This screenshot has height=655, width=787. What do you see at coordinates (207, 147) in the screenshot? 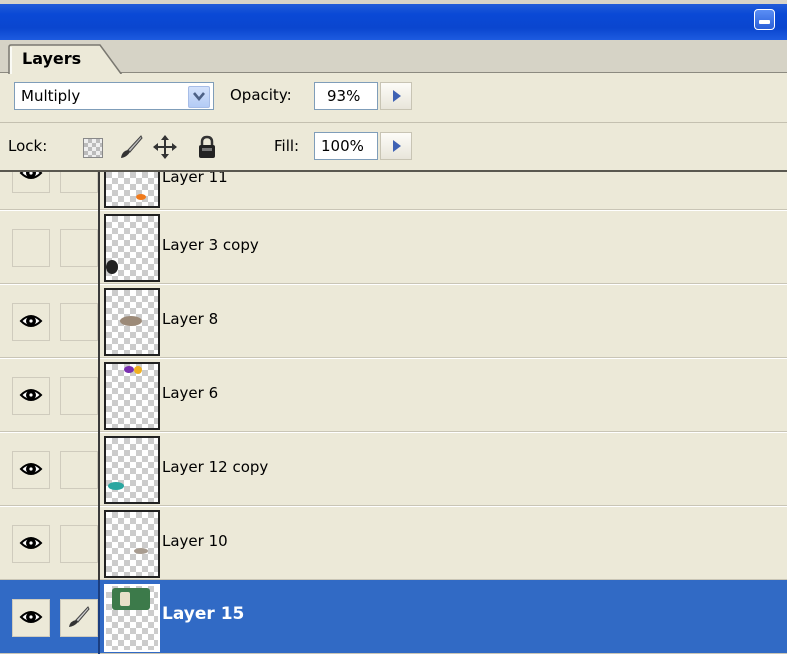
I see `padlock-icon` at bounding box center [207, 147].